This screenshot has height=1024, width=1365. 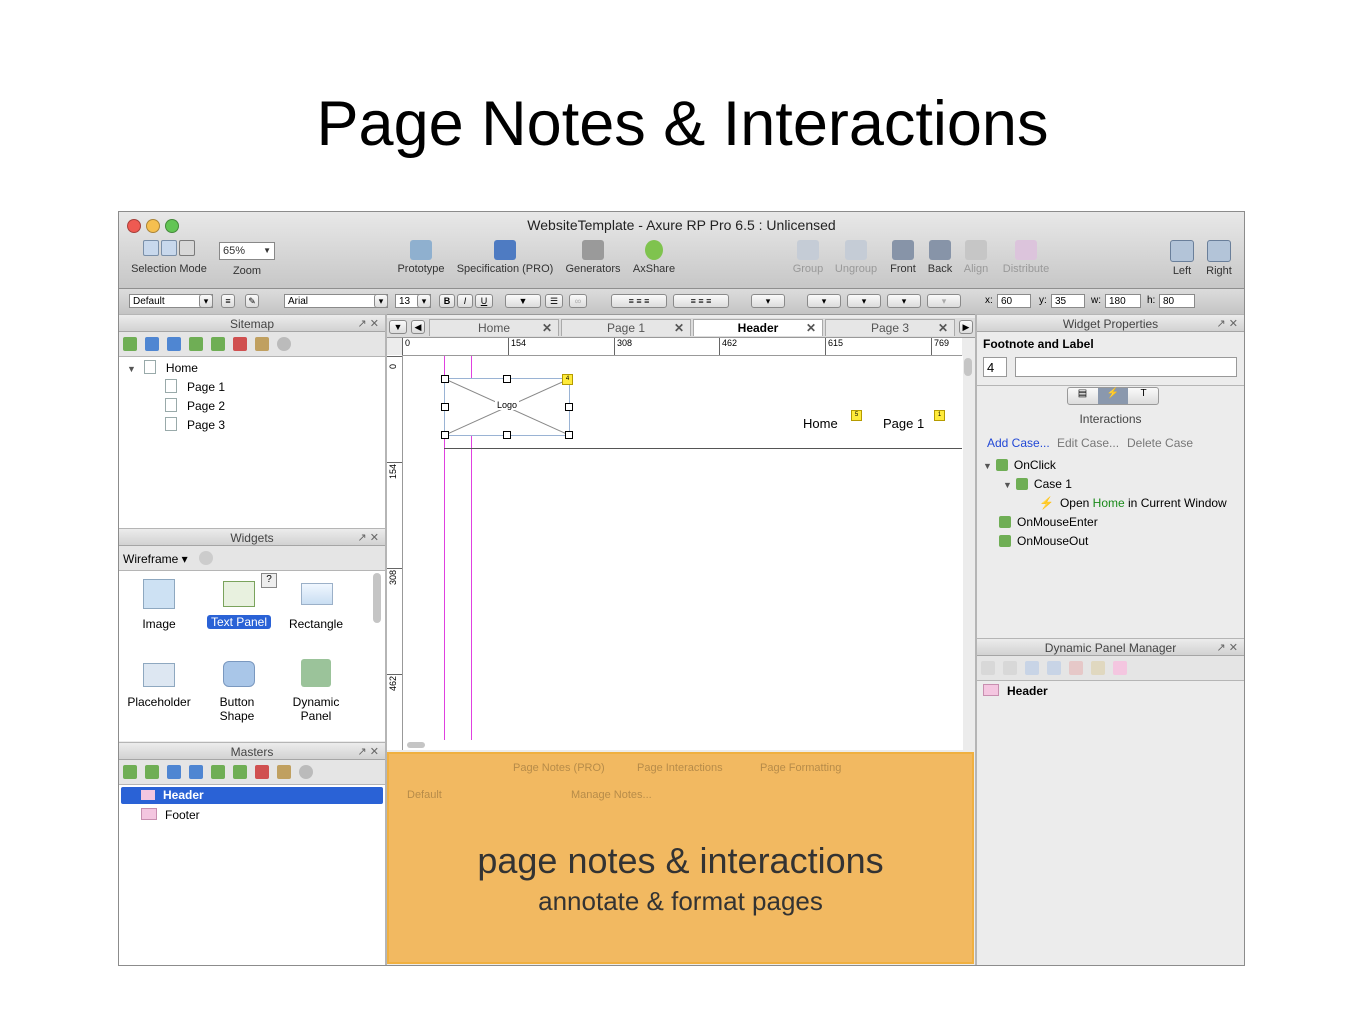 I want to click on style-editor-icon: ≡, so click(x=228, y=301).